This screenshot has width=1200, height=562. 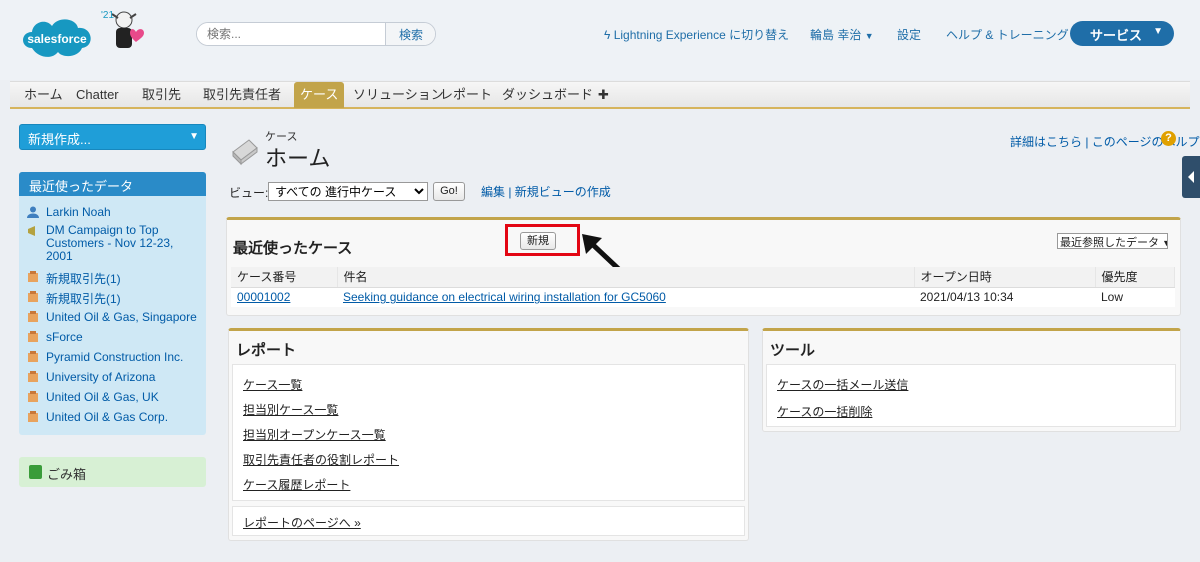 I want to click on search-input, so click(x=291, y=34).